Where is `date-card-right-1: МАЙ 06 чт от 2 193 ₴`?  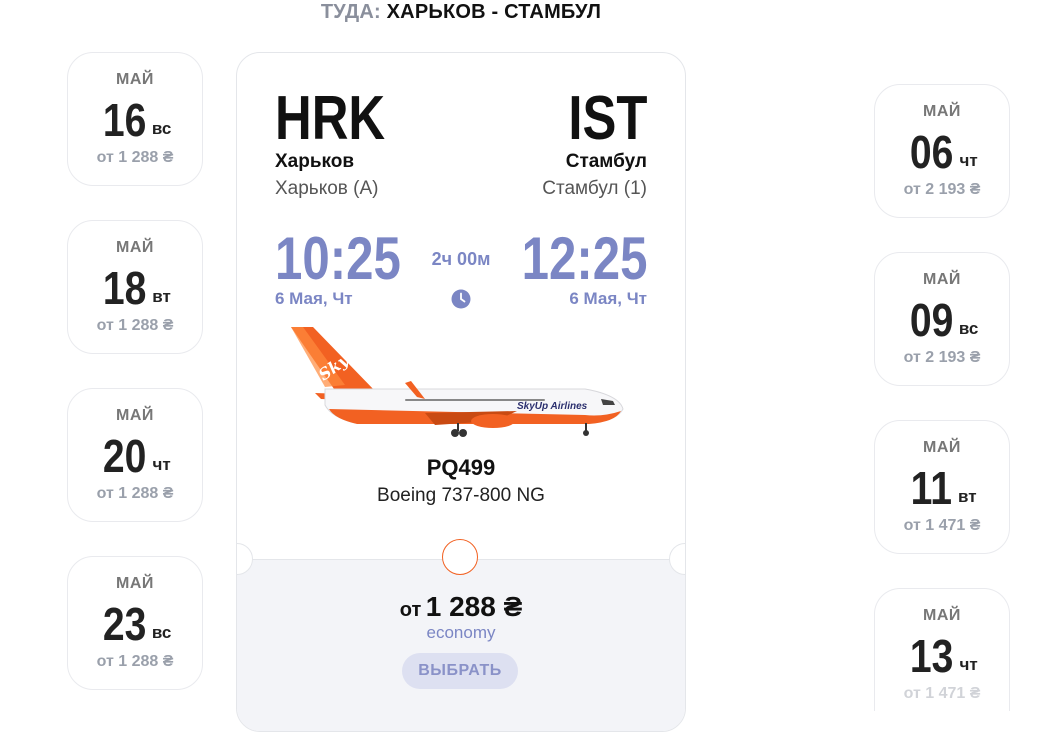
date-card-right-1: МАЙ 06 чт от 2 193 ₴ is located at coordinates (942, 151).